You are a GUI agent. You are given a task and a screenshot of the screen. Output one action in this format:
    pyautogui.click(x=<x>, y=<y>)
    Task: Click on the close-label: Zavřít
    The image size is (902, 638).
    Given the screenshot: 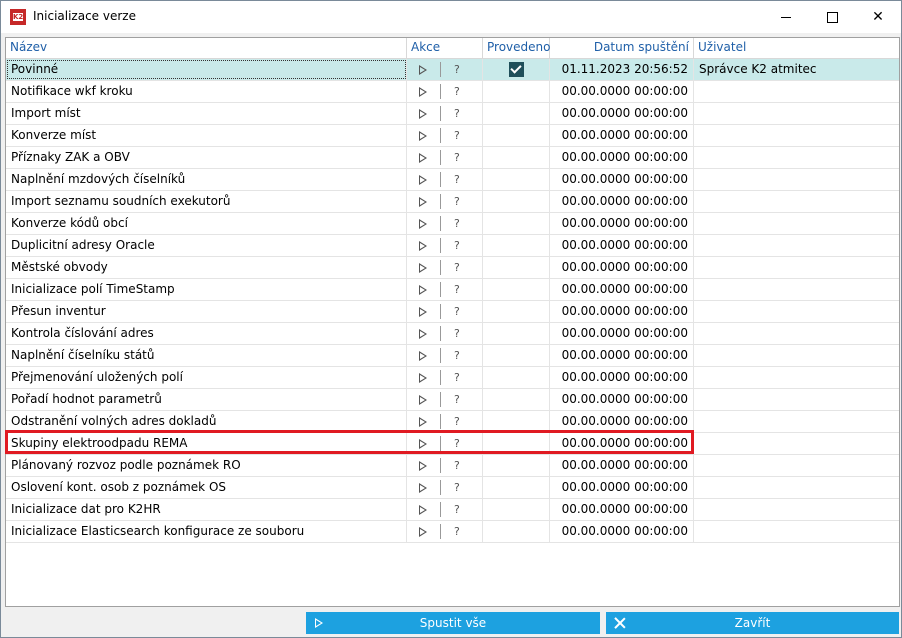 What is the action you would take?
    pyautogui.click(x=752, y=623)
    